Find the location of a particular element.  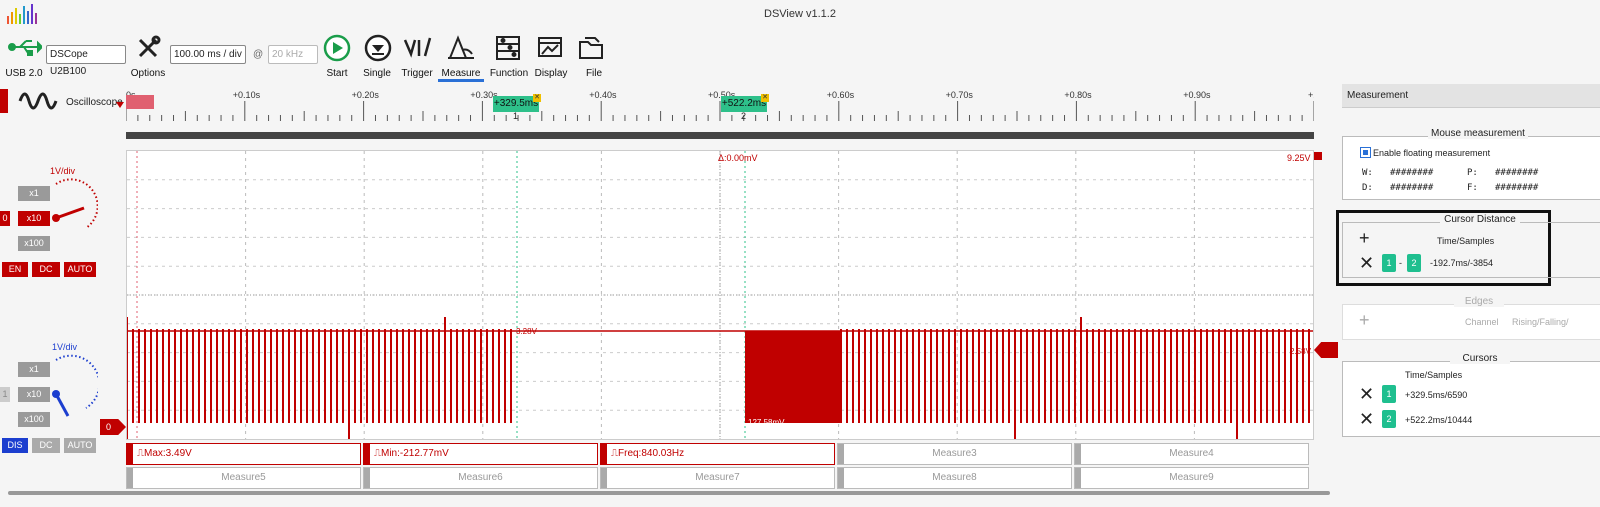

ch1-coupling-button: DC is located at coordinates (46, 445).